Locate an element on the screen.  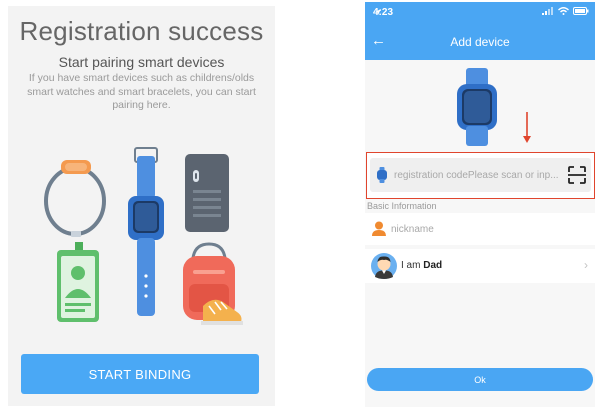
nav-title: Add device is located at coordinates (480, 42).